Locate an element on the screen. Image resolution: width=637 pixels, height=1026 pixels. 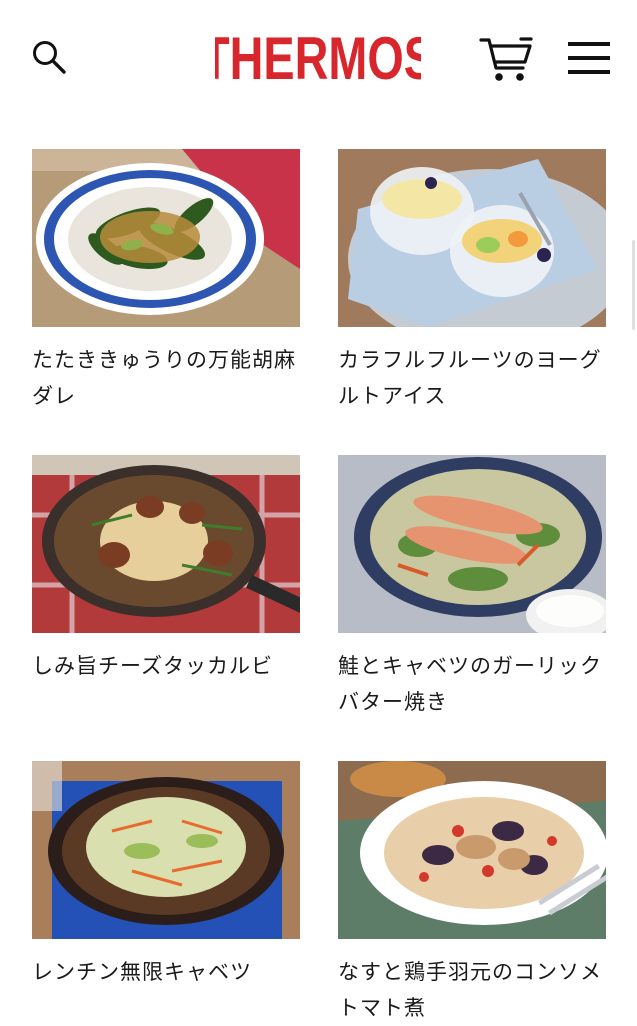
recipe-title: しみ旨チーズタッカルビ is located at coordinates (166, 666).